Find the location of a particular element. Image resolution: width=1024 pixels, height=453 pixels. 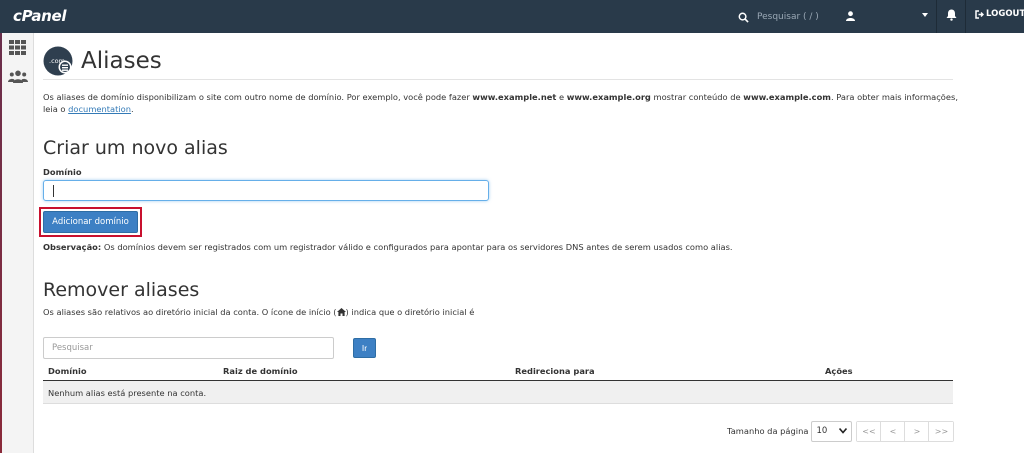

page-nav: << < > >> is located at coordinates (905, 431).